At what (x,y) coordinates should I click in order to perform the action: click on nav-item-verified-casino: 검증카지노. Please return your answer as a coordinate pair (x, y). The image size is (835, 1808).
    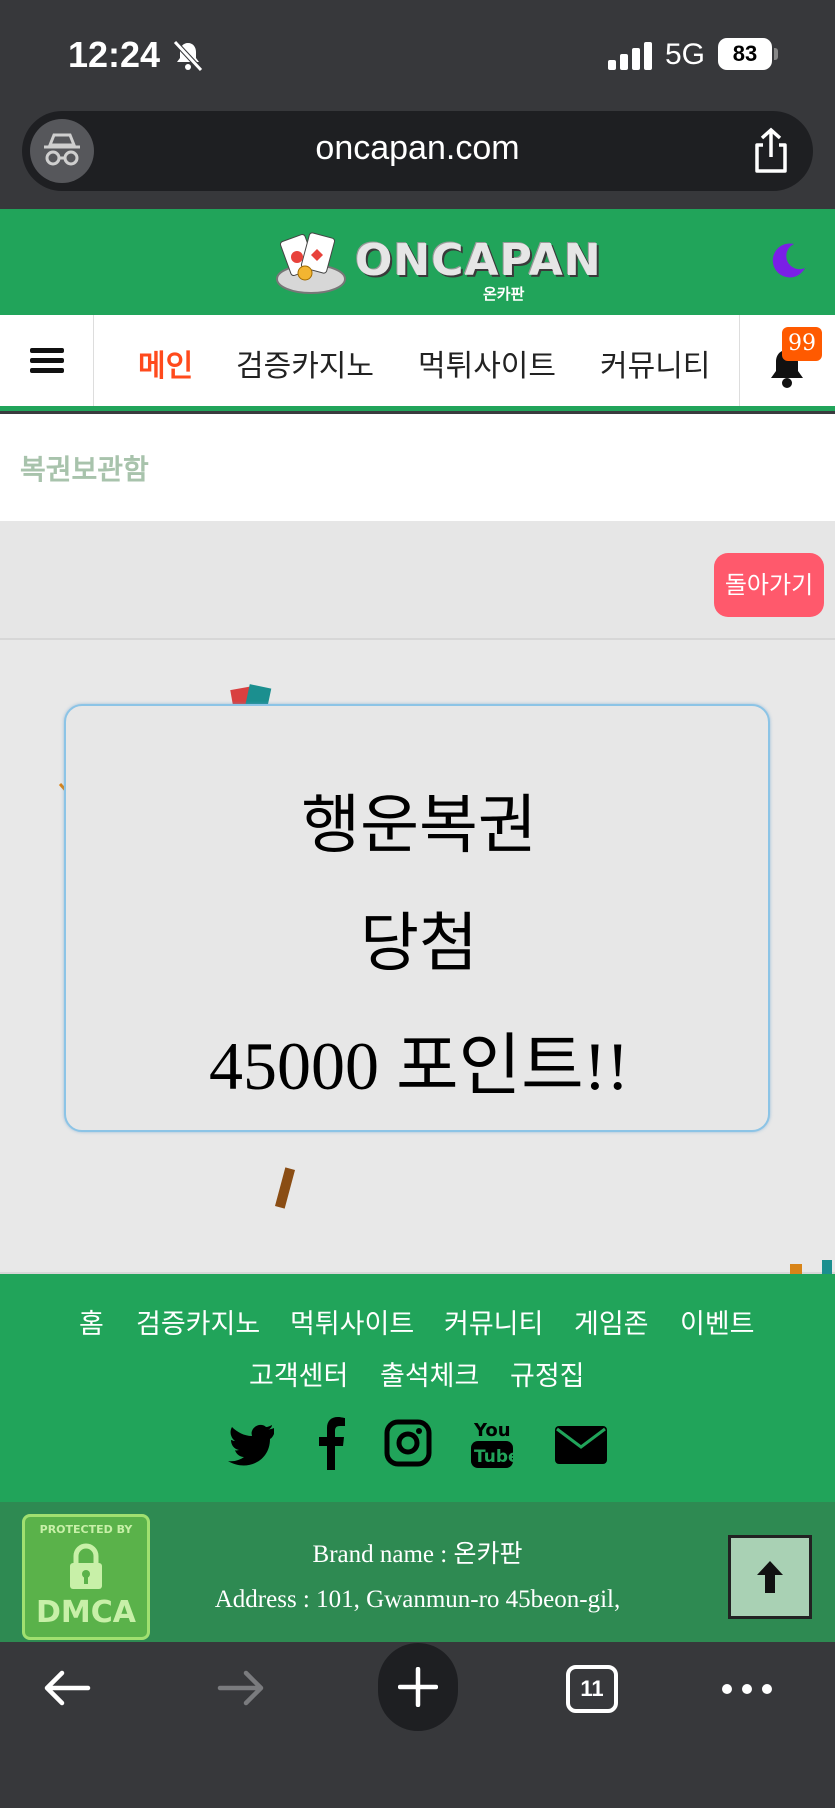
    Looking at the image, I should click on (305, 363).